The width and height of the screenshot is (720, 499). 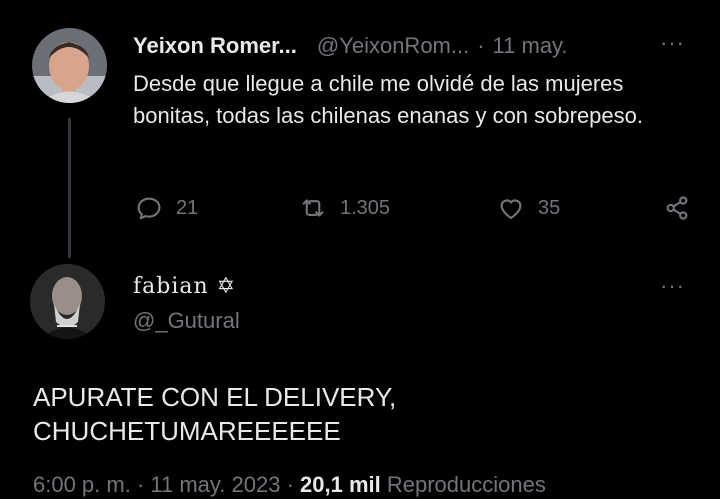 I want to click on views-label: Reproducciones, so click(x=463, y=484).